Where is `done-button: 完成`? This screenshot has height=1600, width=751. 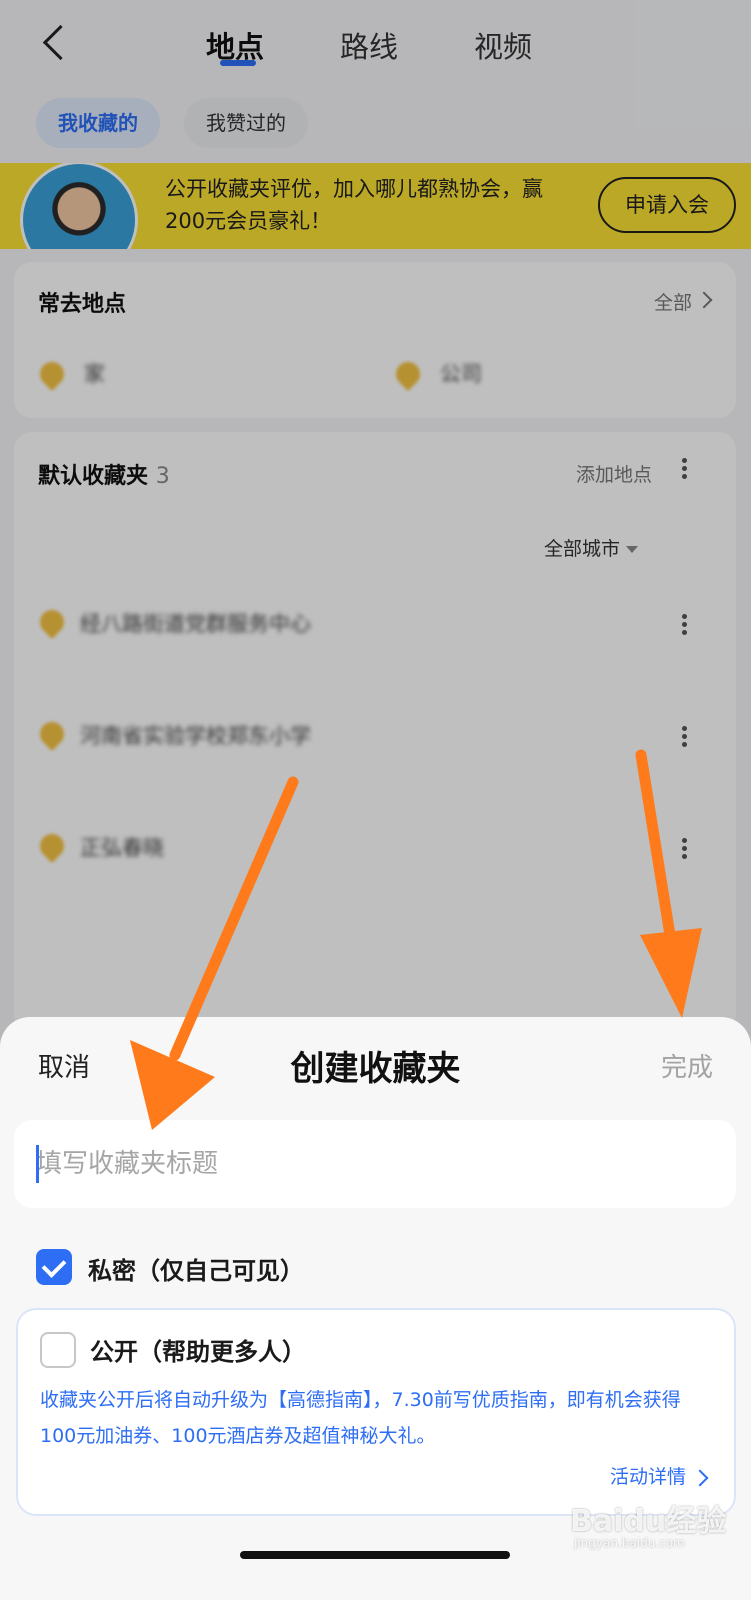
done-button: 完成 is located at coordinates (687, 1065).